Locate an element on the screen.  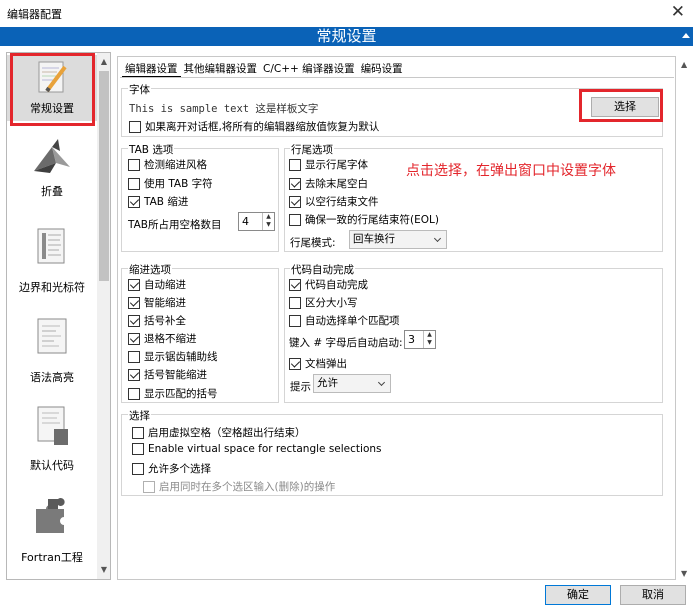
sidebar-item-label: 语法高亮 is located at coordinates (52, 377).